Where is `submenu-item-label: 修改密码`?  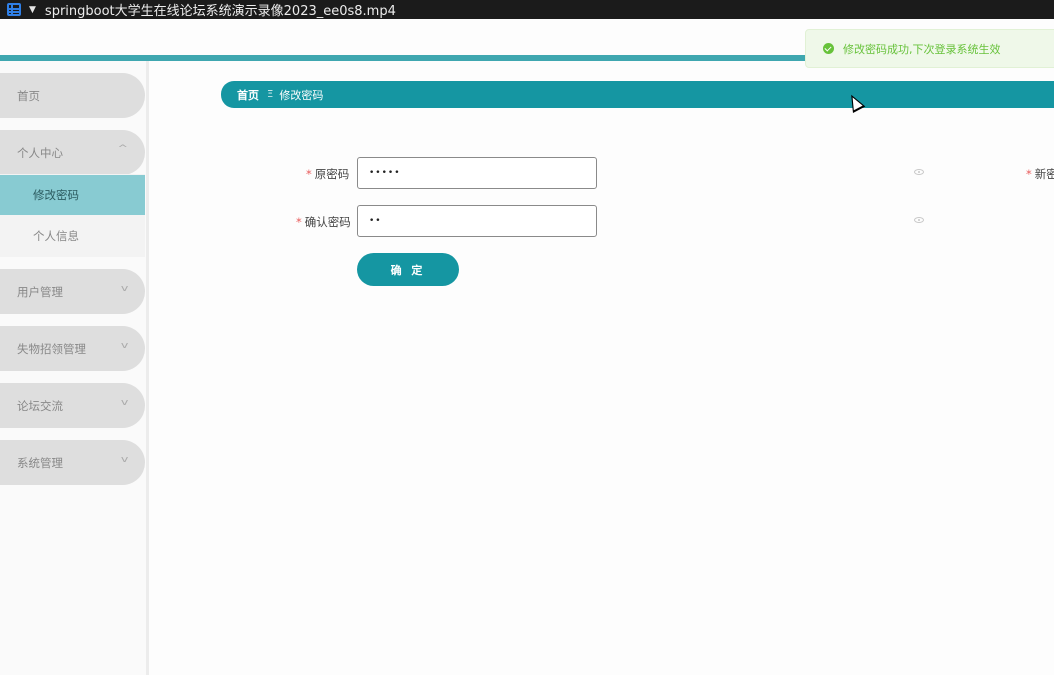 submenu-item-label: 修改密码 is located at coordinates (56, 195).